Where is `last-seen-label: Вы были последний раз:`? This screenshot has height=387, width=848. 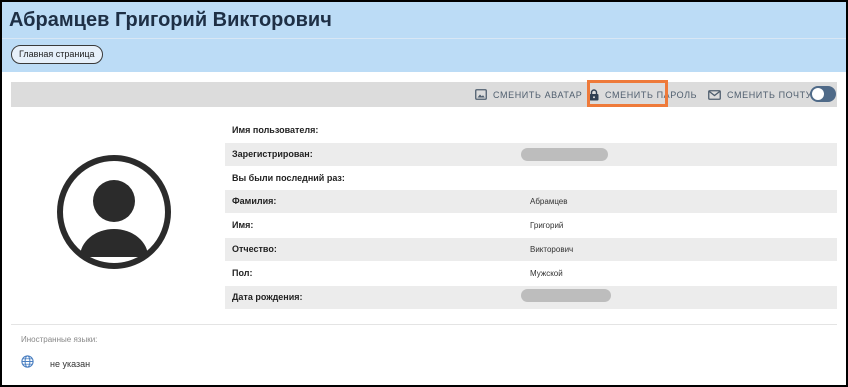
last-seen-label: Вы были последний раз: is located at coordinates (288, 178).